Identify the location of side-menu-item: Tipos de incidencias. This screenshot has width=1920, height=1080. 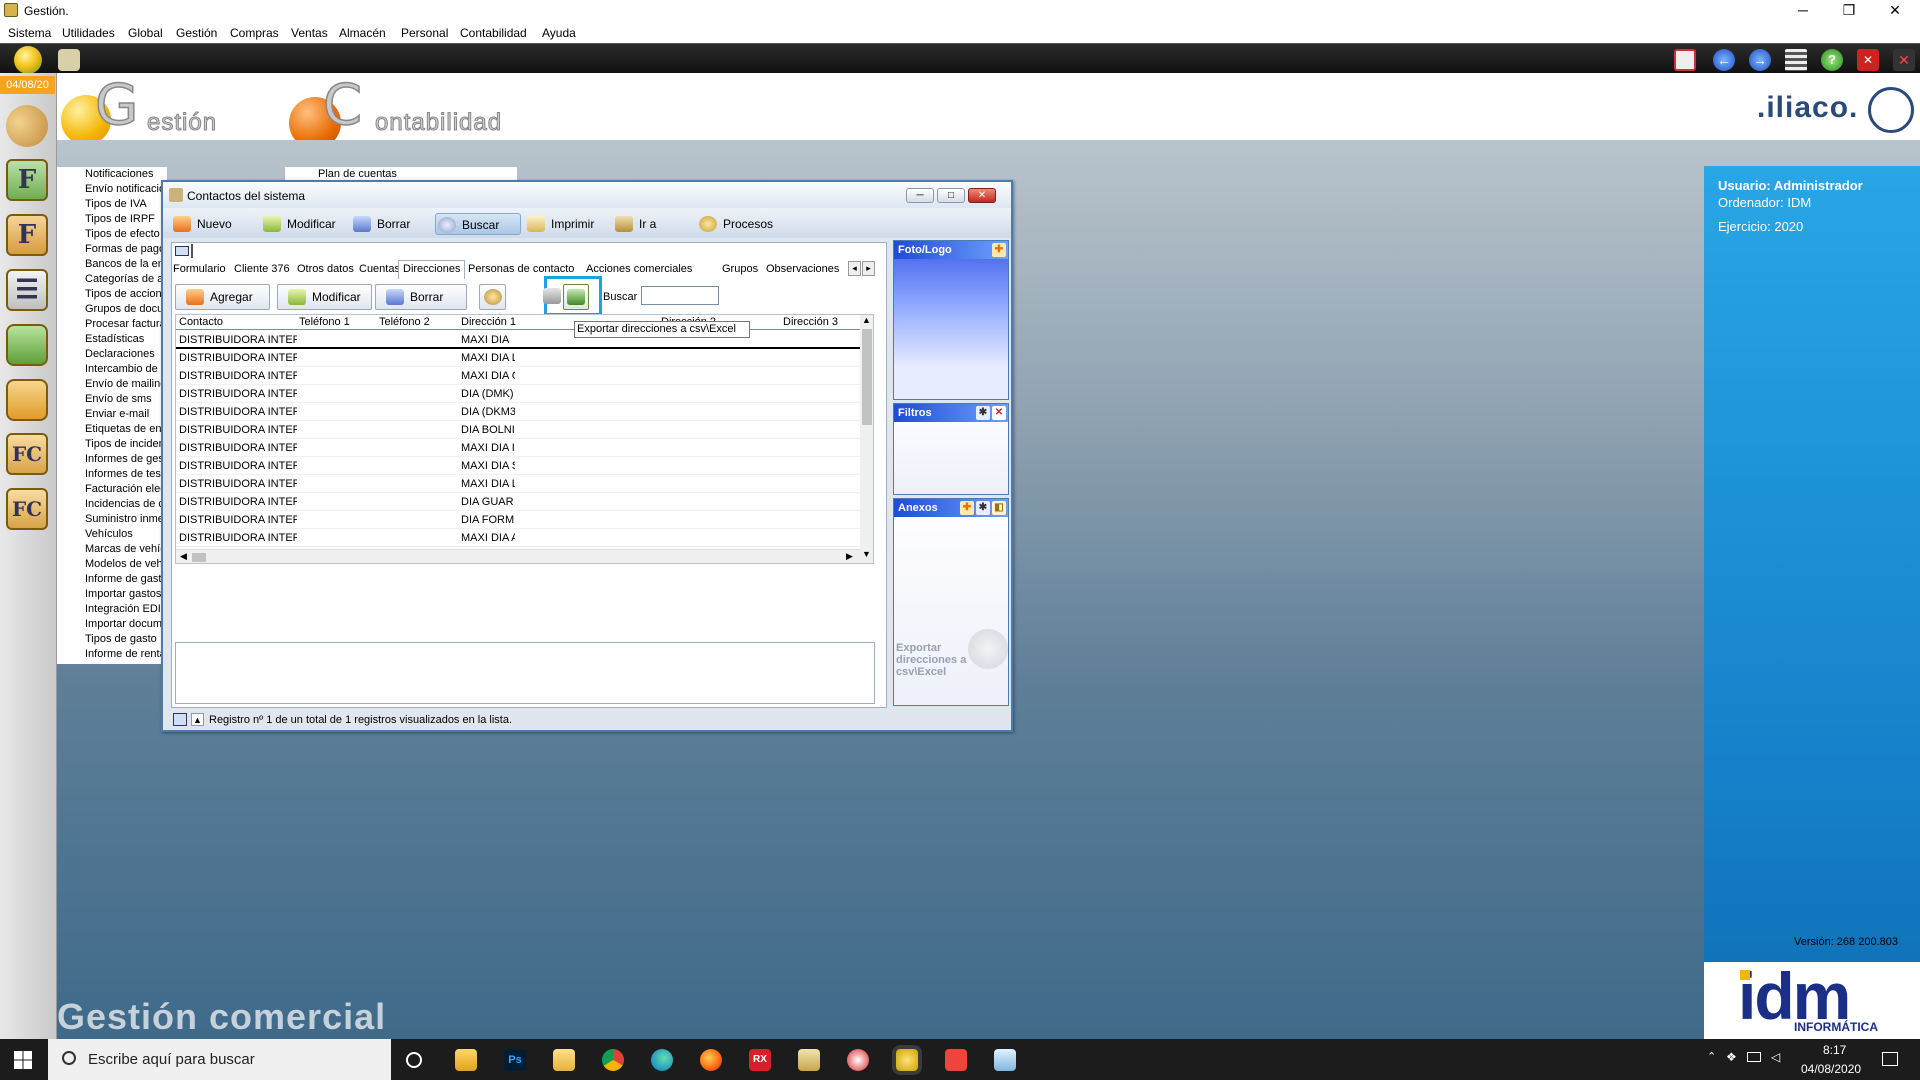
(112, 444).